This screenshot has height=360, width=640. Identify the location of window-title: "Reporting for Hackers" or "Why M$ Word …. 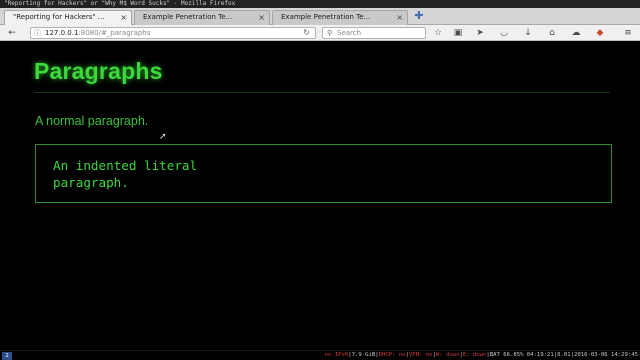
(120, 3).